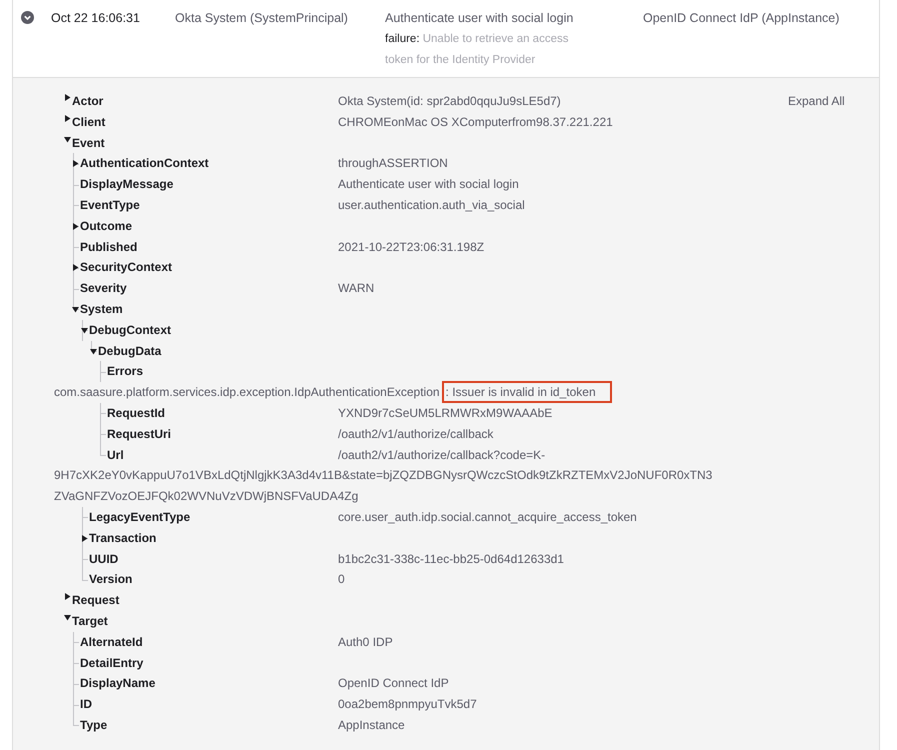  I want to click on property-row: DetailEntry, so click(384, 663).